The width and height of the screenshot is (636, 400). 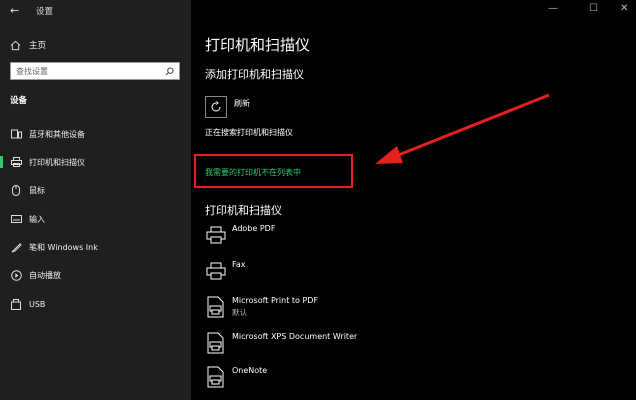 I want to click on printer-name: Adobe PDF, so click(x=254, y=228).